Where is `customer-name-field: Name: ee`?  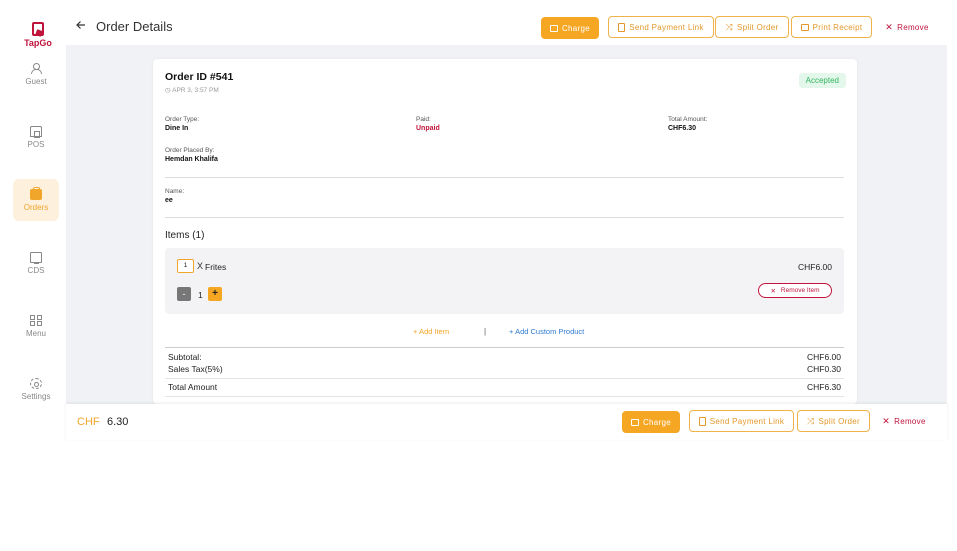 customer-name-field: Name: ee is located at coordinates (174, 196).